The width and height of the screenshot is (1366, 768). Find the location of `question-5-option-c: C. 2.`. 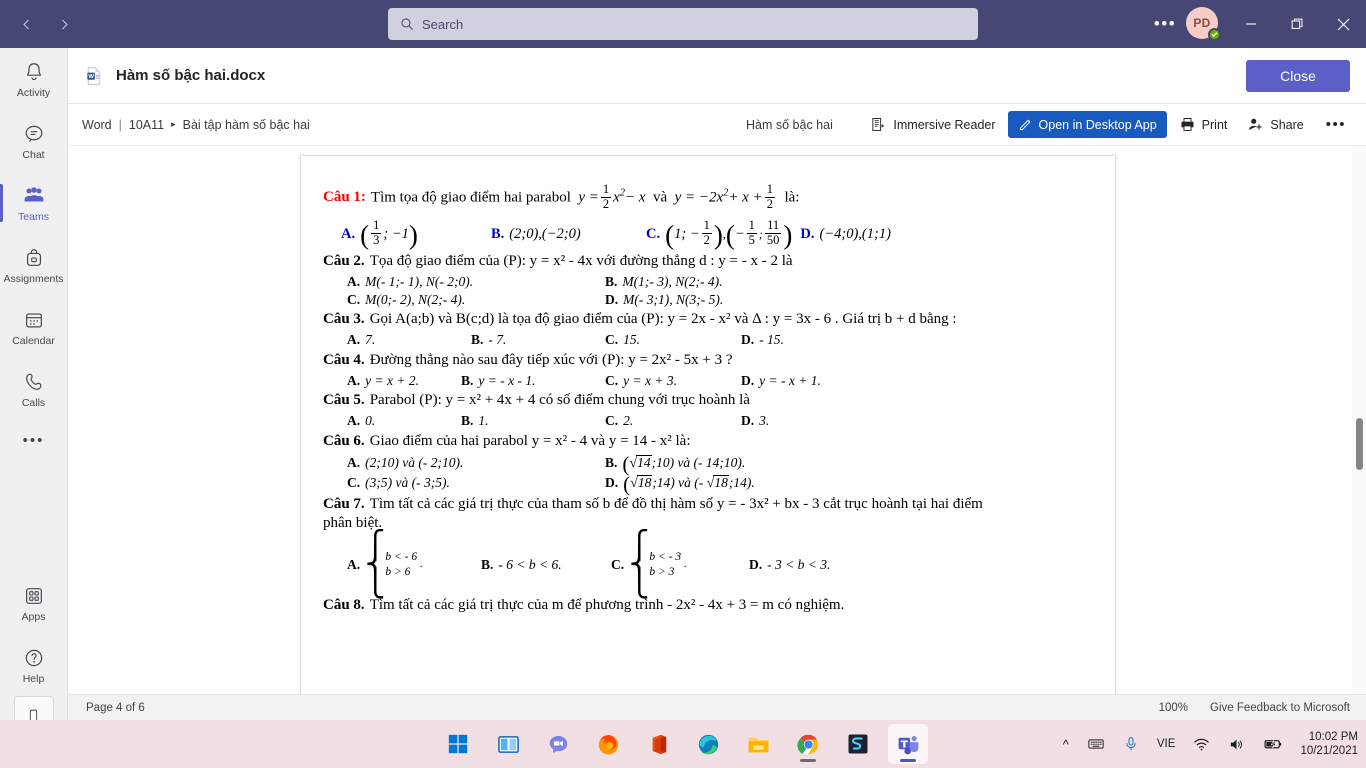

question-5-option-c: C. 2. is located at coordinates (673, 421).